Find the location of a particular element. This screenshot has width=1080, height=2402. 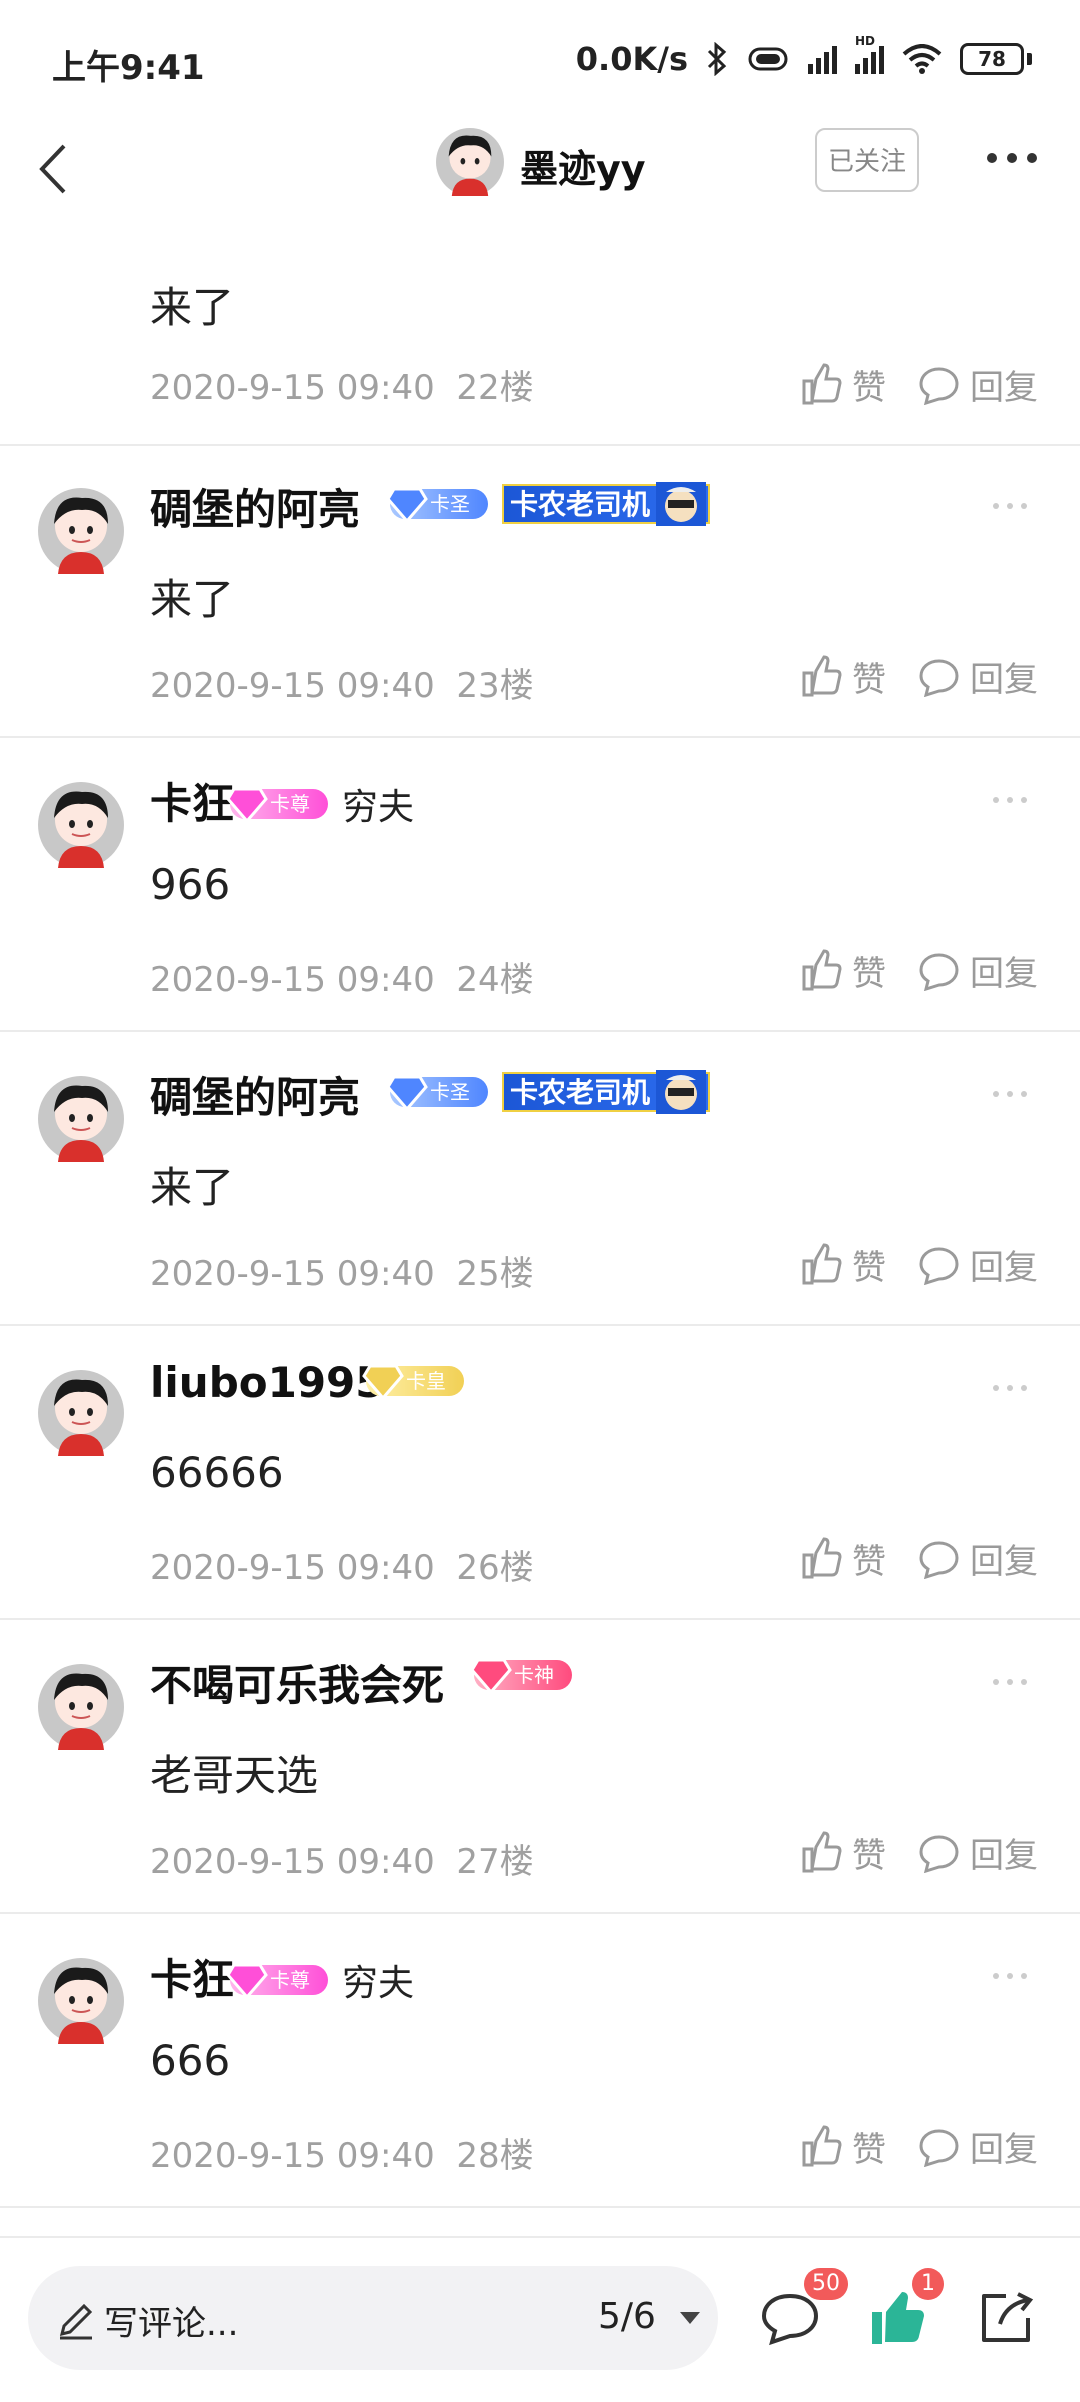

network-speed: 0.0K/s is located at coordinates (631, 59).